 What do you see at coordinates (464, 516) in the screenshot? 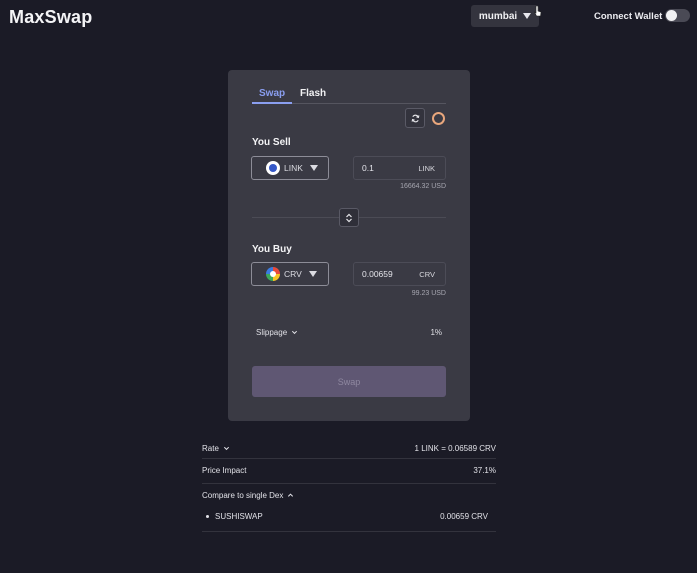
I see `dex-value: 0.00659 CRV` at bounding box center [464, 516].